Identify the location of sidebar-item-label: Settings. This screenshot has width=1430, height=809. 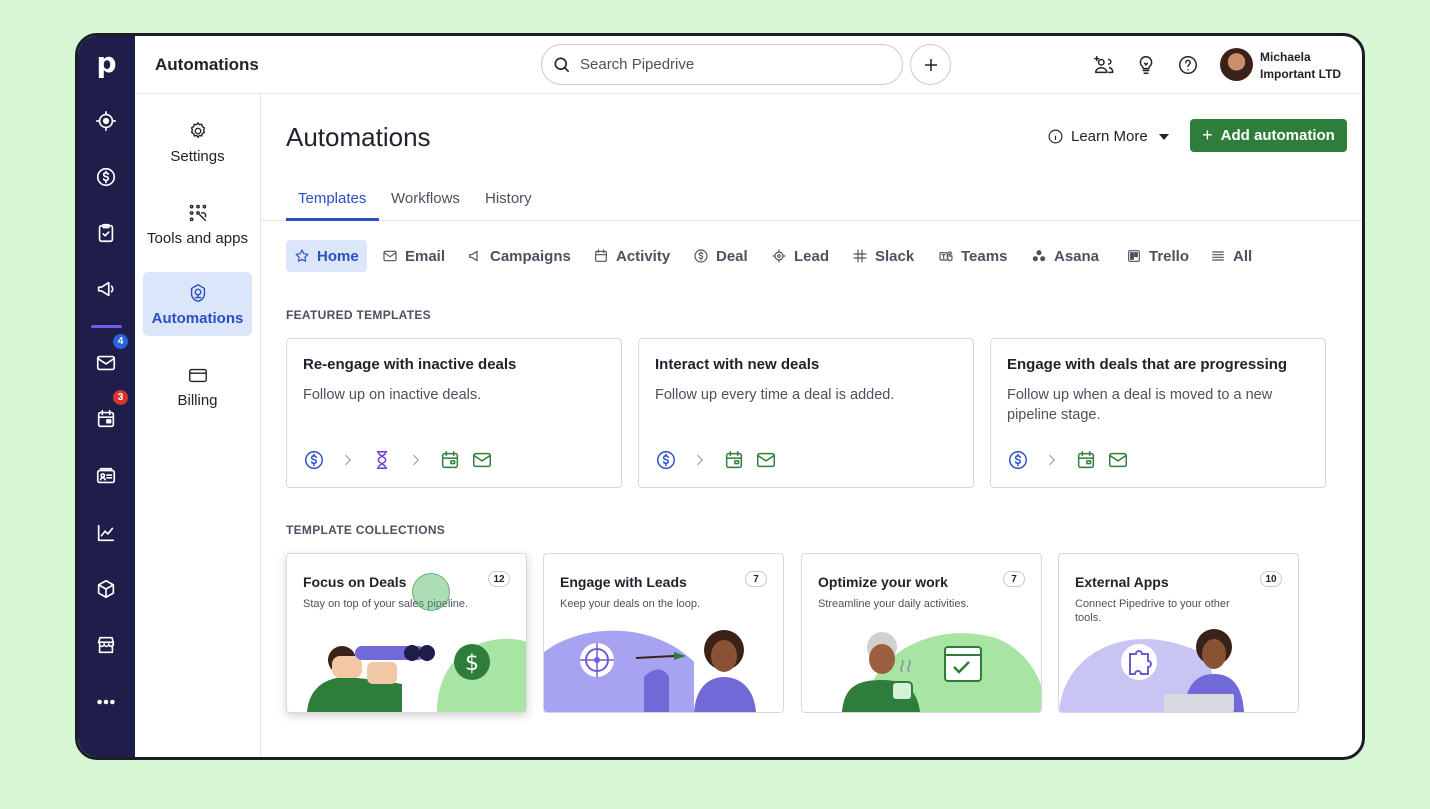
(197, 156).